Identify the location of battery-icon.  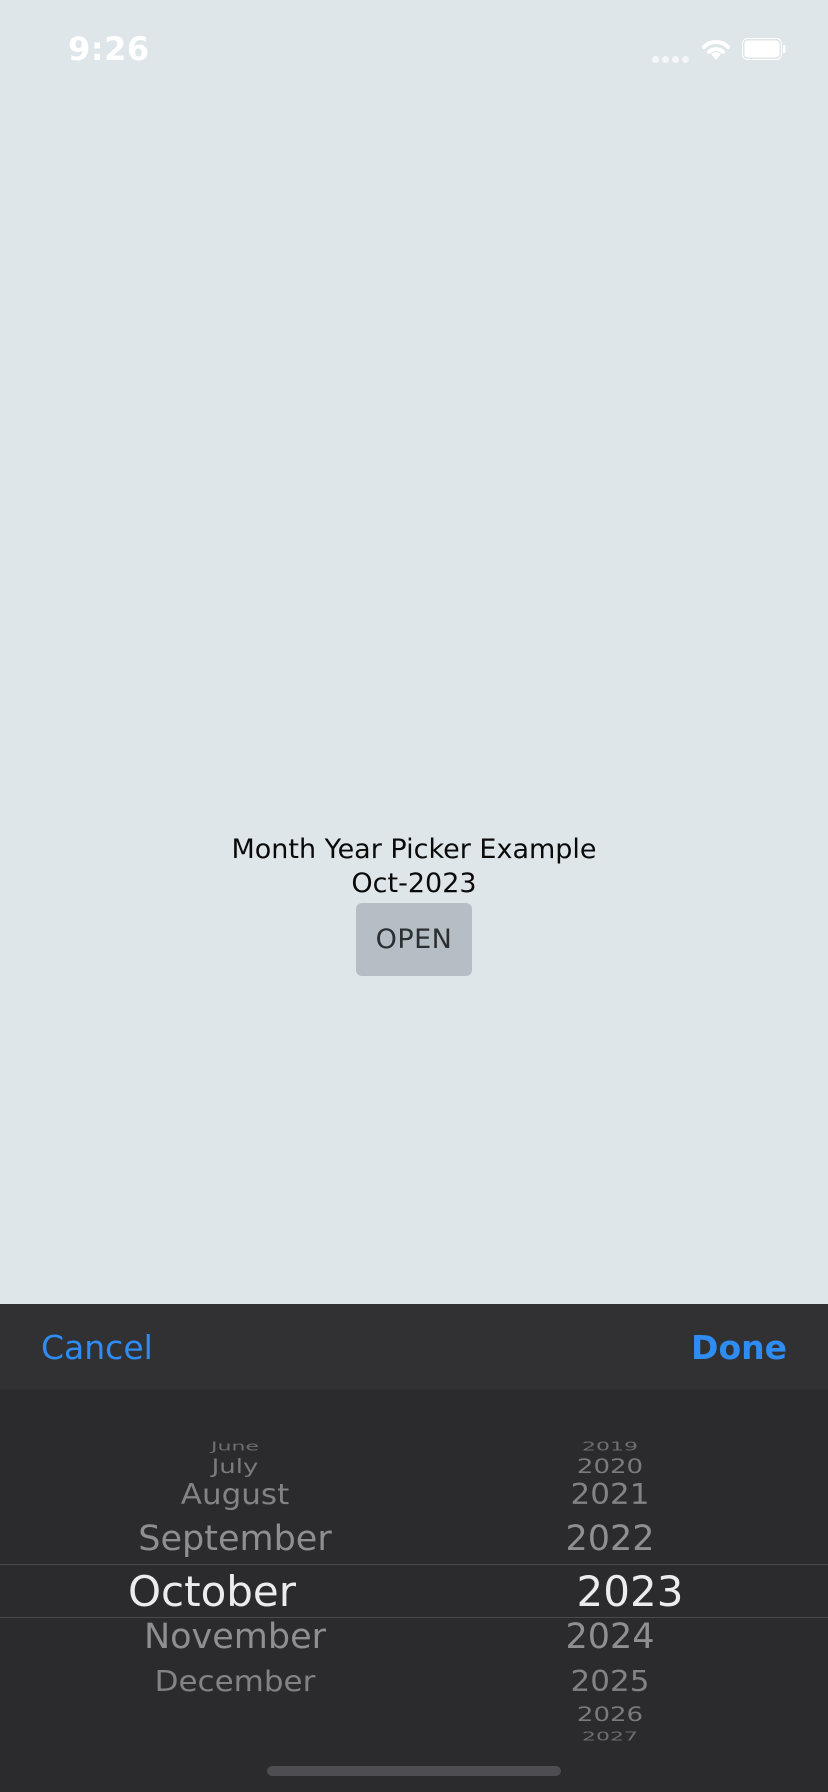
(764, 49).